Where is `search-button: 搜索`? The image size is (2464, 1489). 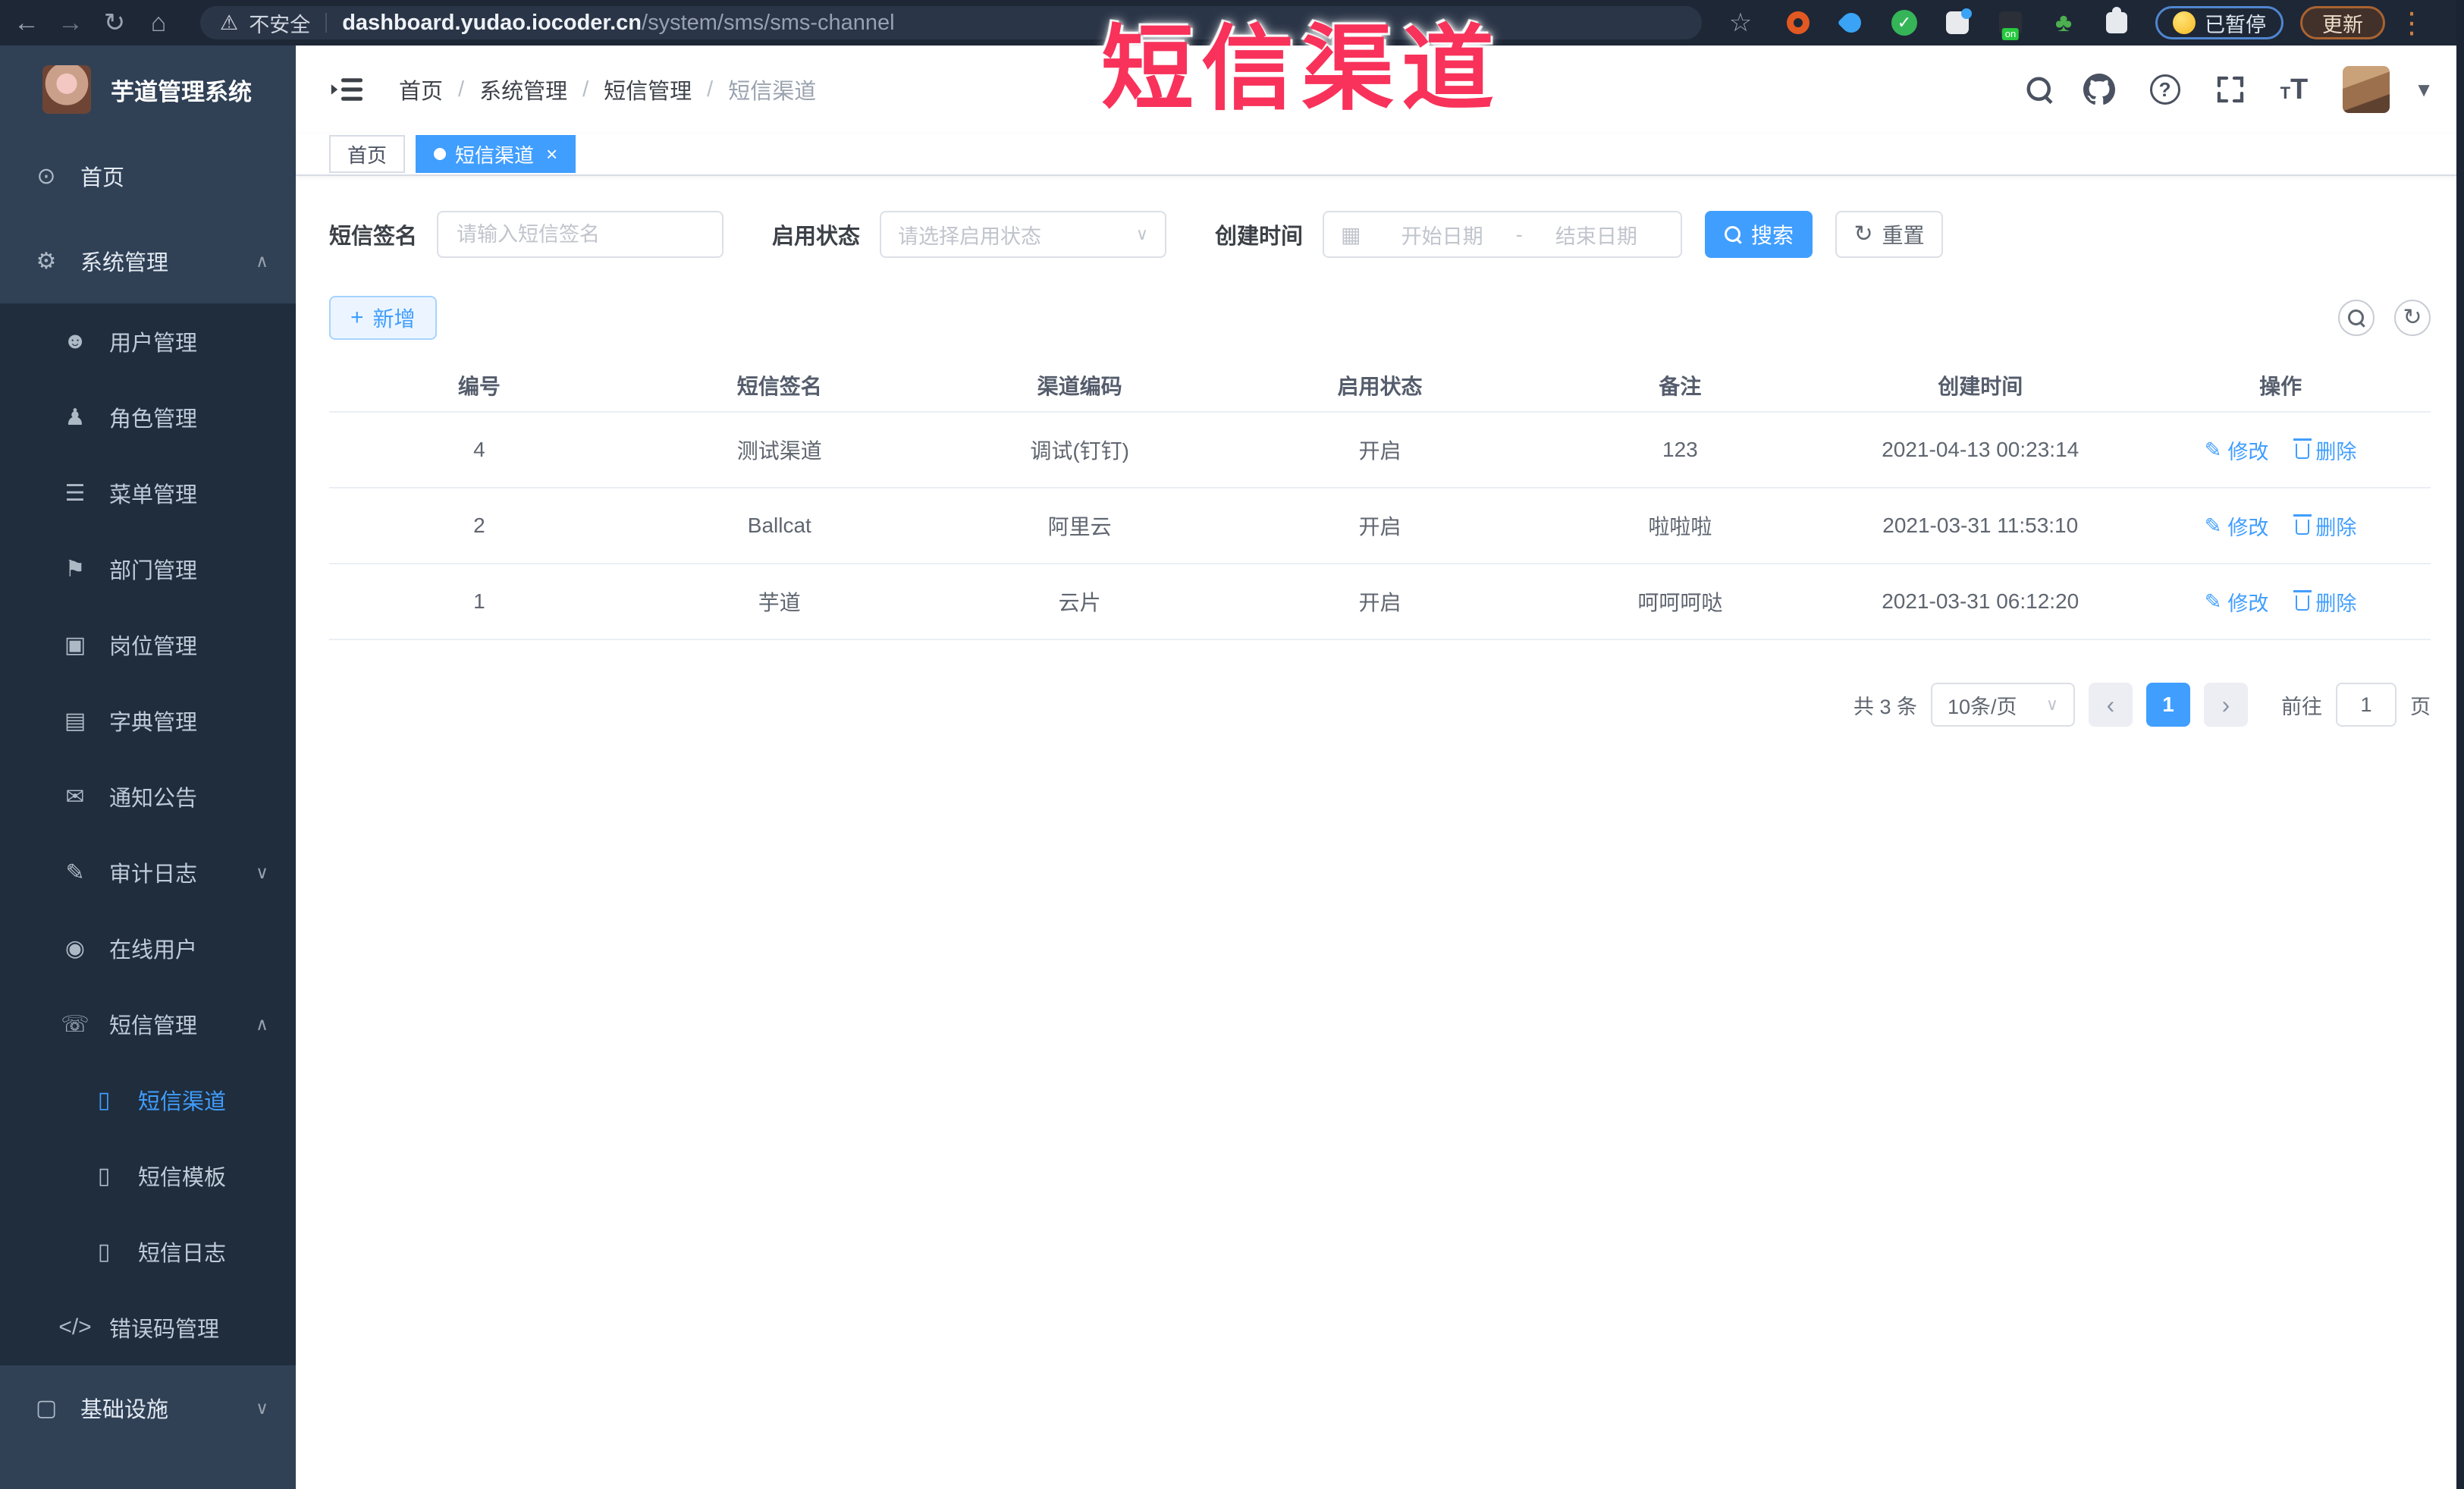 search-button: 搜索 is located at coordinates (1759, 234).